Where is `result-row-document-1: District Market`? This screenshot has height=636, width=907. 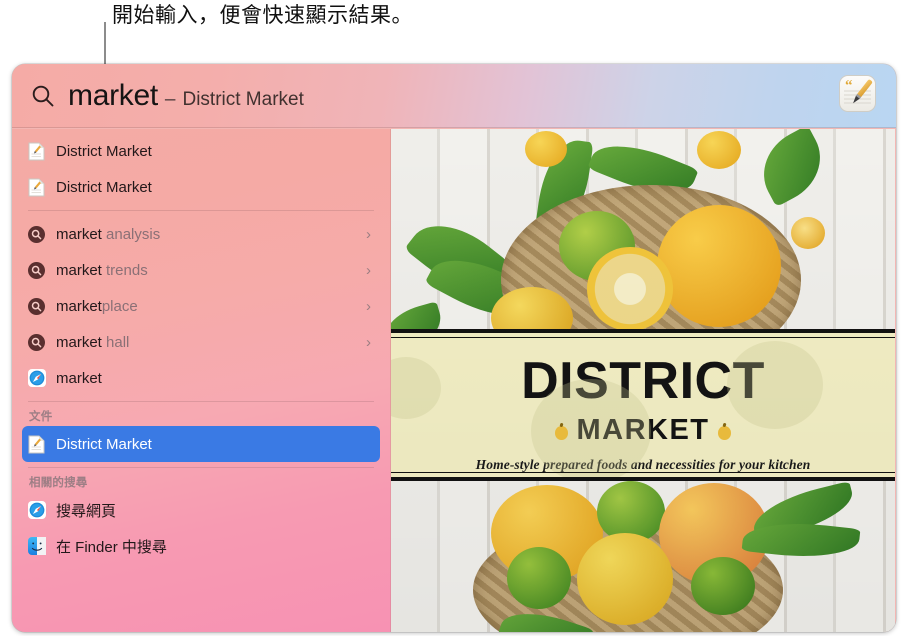
result-row-document-1: District Market is located at coordinates (201, 151).